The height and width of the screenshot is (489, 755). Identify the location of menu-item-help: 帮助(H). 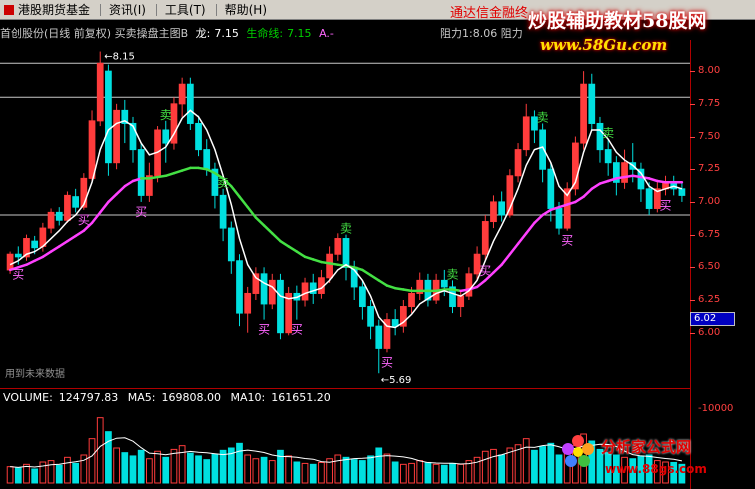
(251, 9).